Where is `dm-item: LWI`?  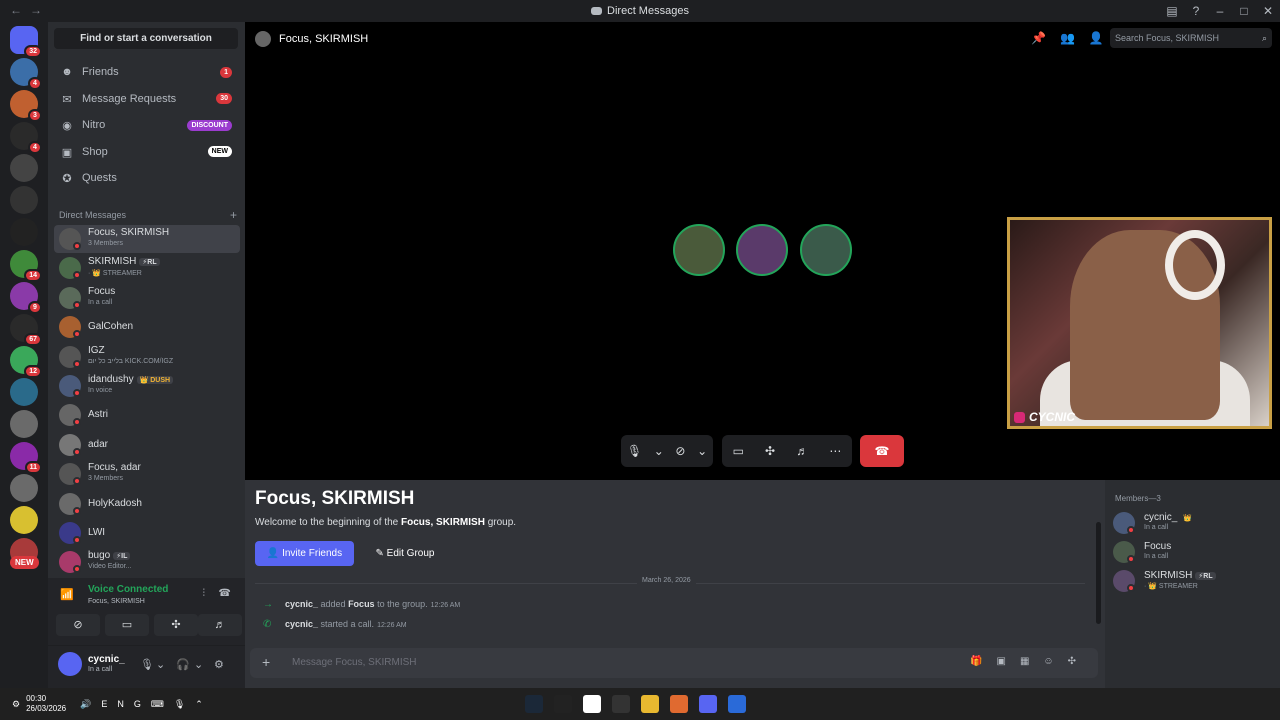 dm-item: LWI is located at coordinates (147, 533).